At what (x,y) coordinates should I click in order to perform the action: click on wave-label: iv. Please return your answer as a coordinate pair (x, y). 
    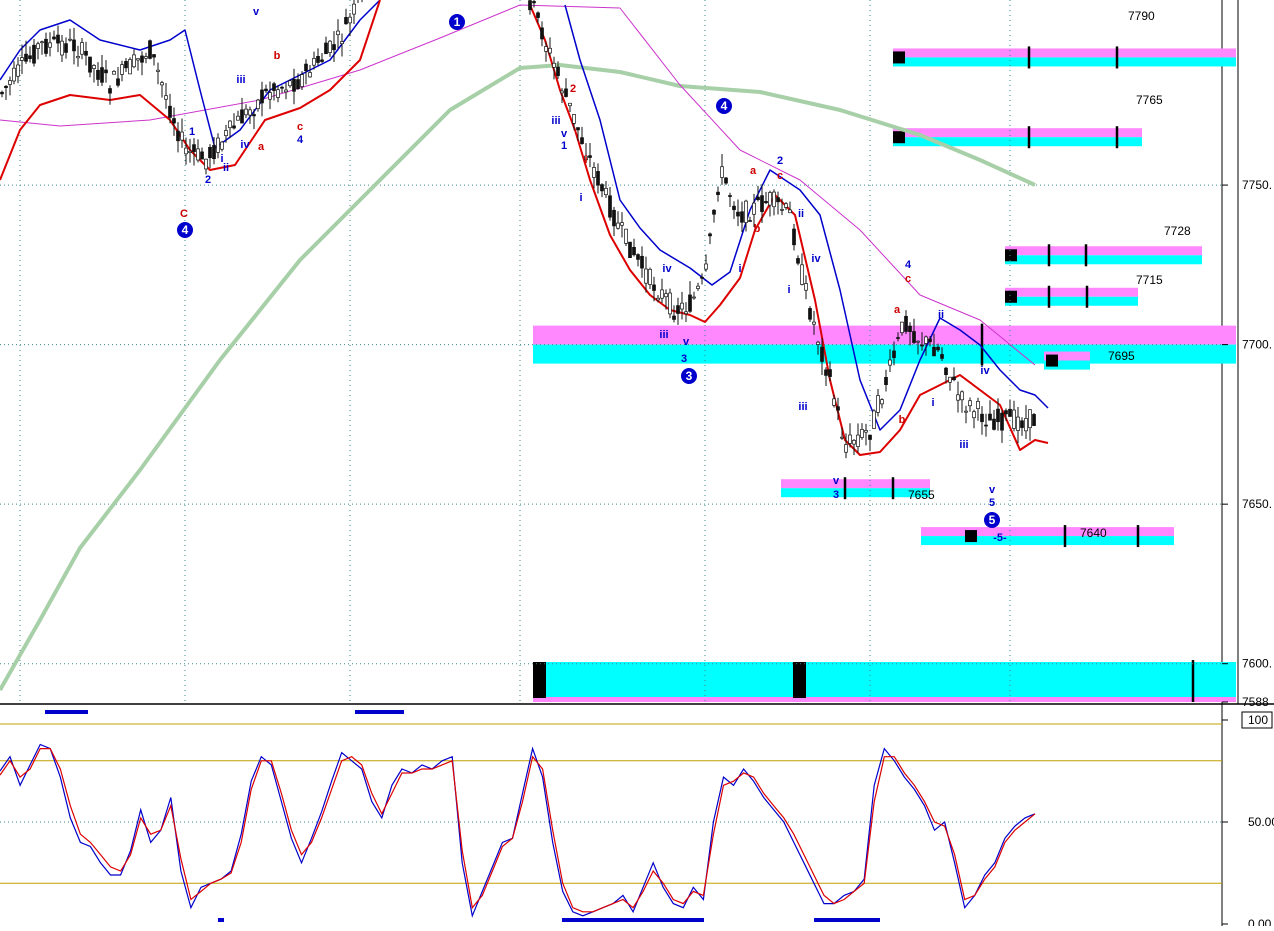
    Looking at the image, I should click on (245, 145).